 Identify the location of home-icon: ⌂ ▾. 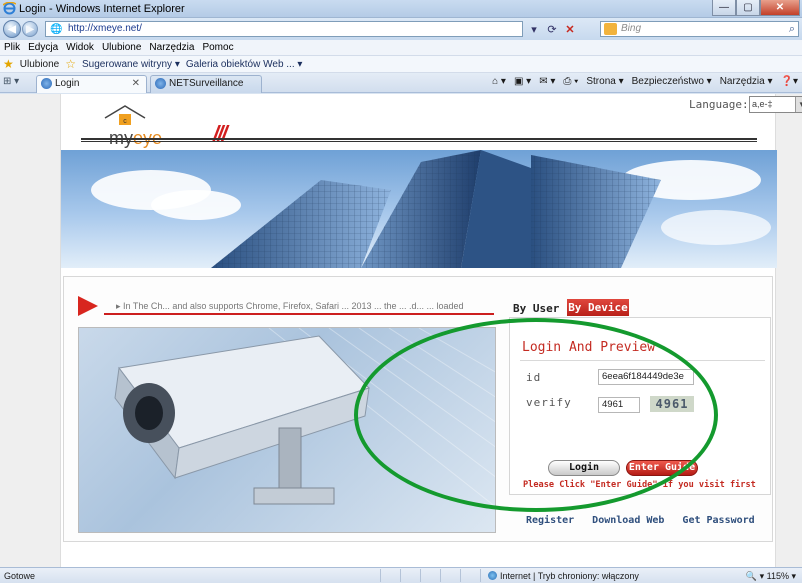
(499, 81).